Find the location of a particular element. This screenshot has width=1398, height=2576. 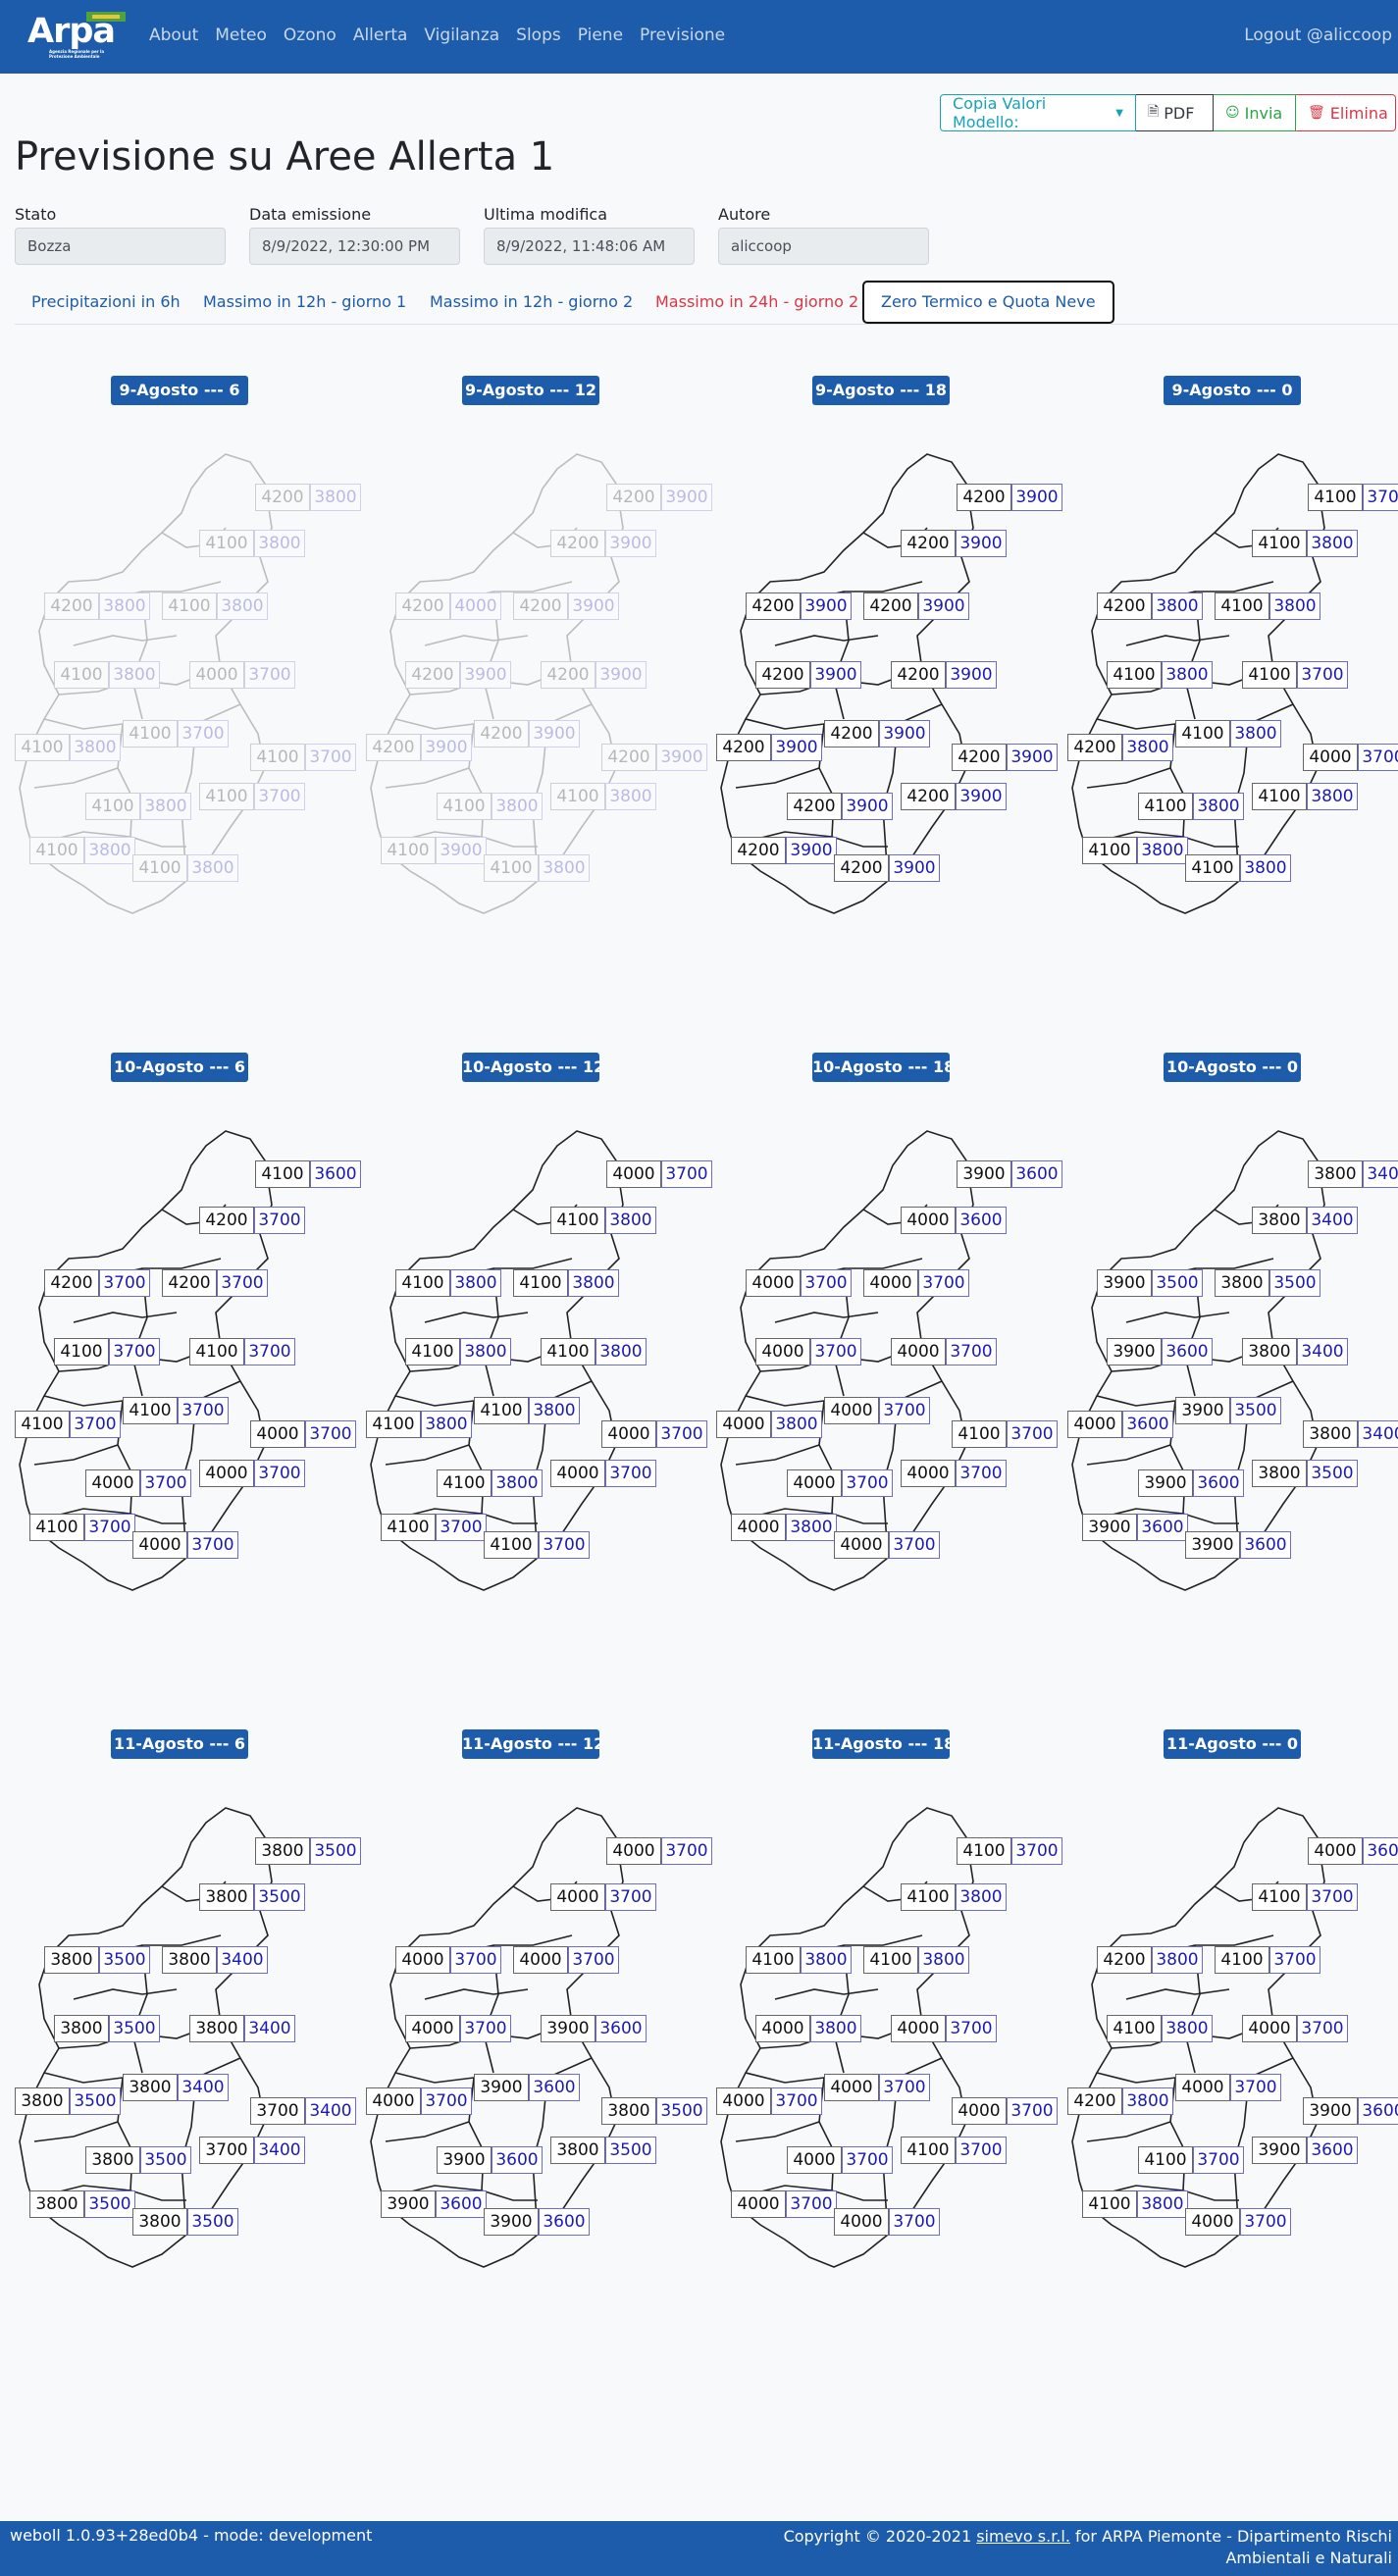

nav-link-about: About is located at coordinates (173, 35).